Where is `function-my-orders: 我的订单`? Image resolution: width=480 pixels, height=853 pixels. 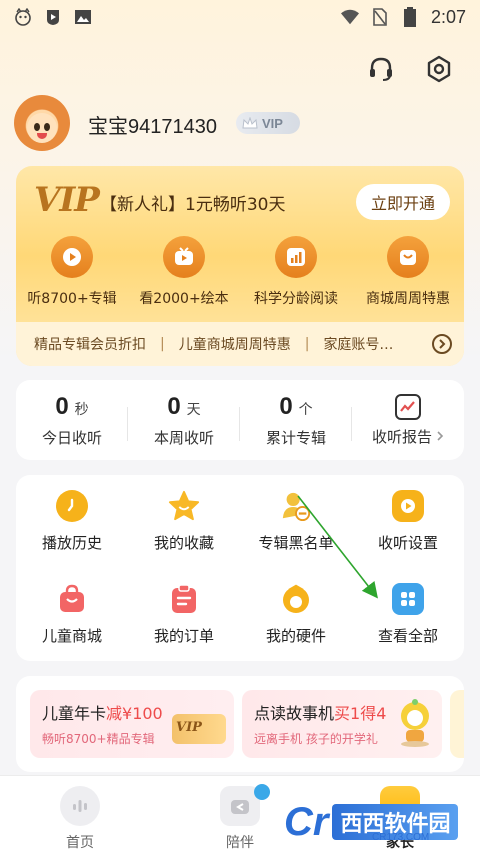 function-my-orders: 我的订单 is located at coordinates (184, 614).